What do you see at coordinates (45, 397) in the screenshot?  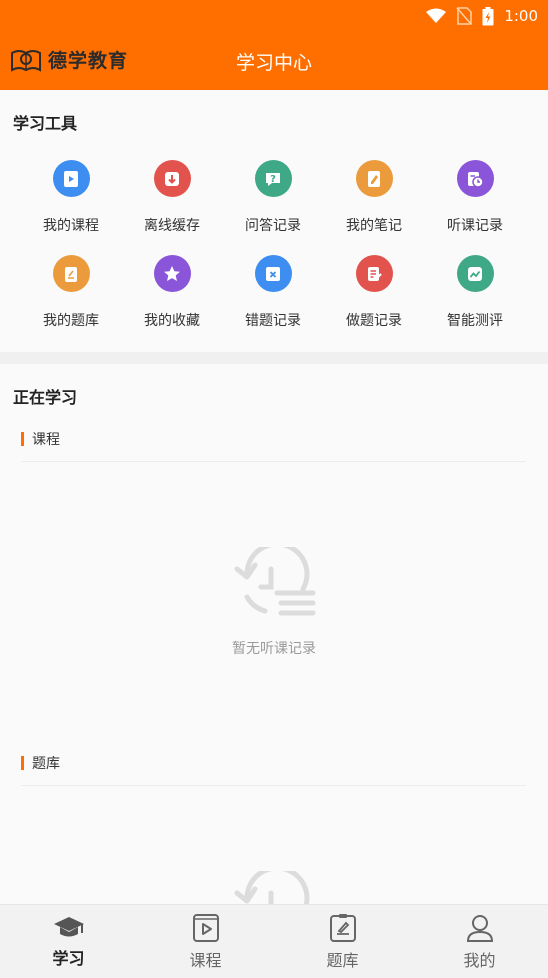 I see `currently-learning-title: 正在学习` at bounding box center [45, 397].